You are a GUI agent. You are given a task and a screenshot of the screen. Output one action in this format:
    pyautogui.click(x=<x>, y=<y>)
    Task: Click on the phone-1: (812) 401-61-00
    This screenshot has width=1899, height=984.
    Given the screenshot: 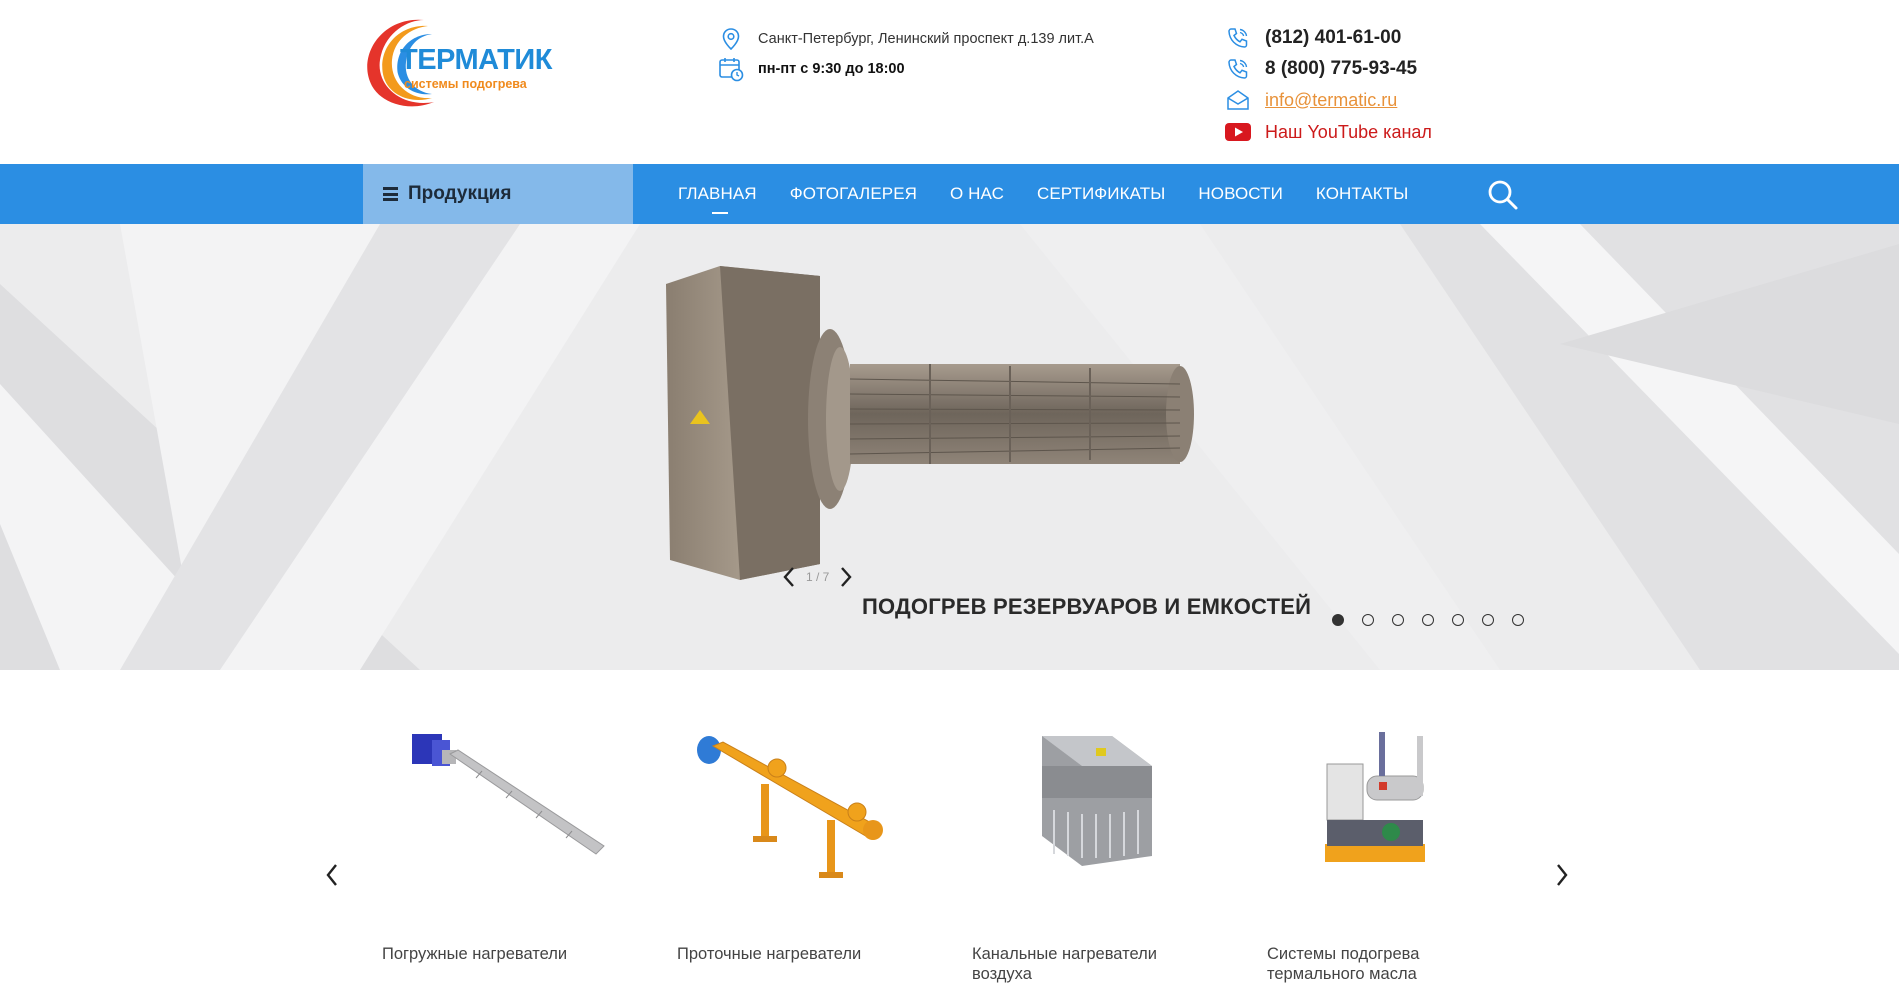 What is the action you would take?
    pyautogui.click(x=1313, y=38)
    